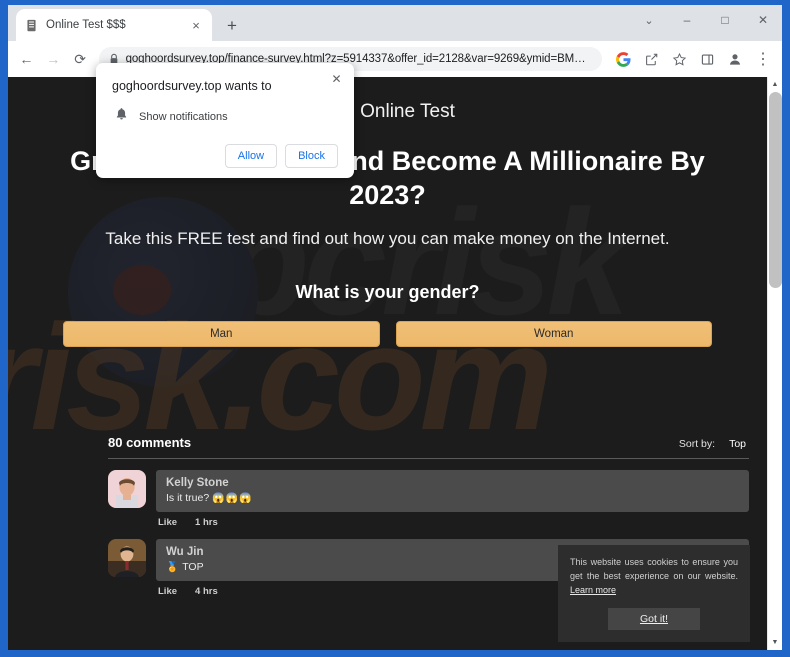  Describe the element at coordinates (387, 333) in the screenshot. I see `survey-answers: Man Woman` at that location.